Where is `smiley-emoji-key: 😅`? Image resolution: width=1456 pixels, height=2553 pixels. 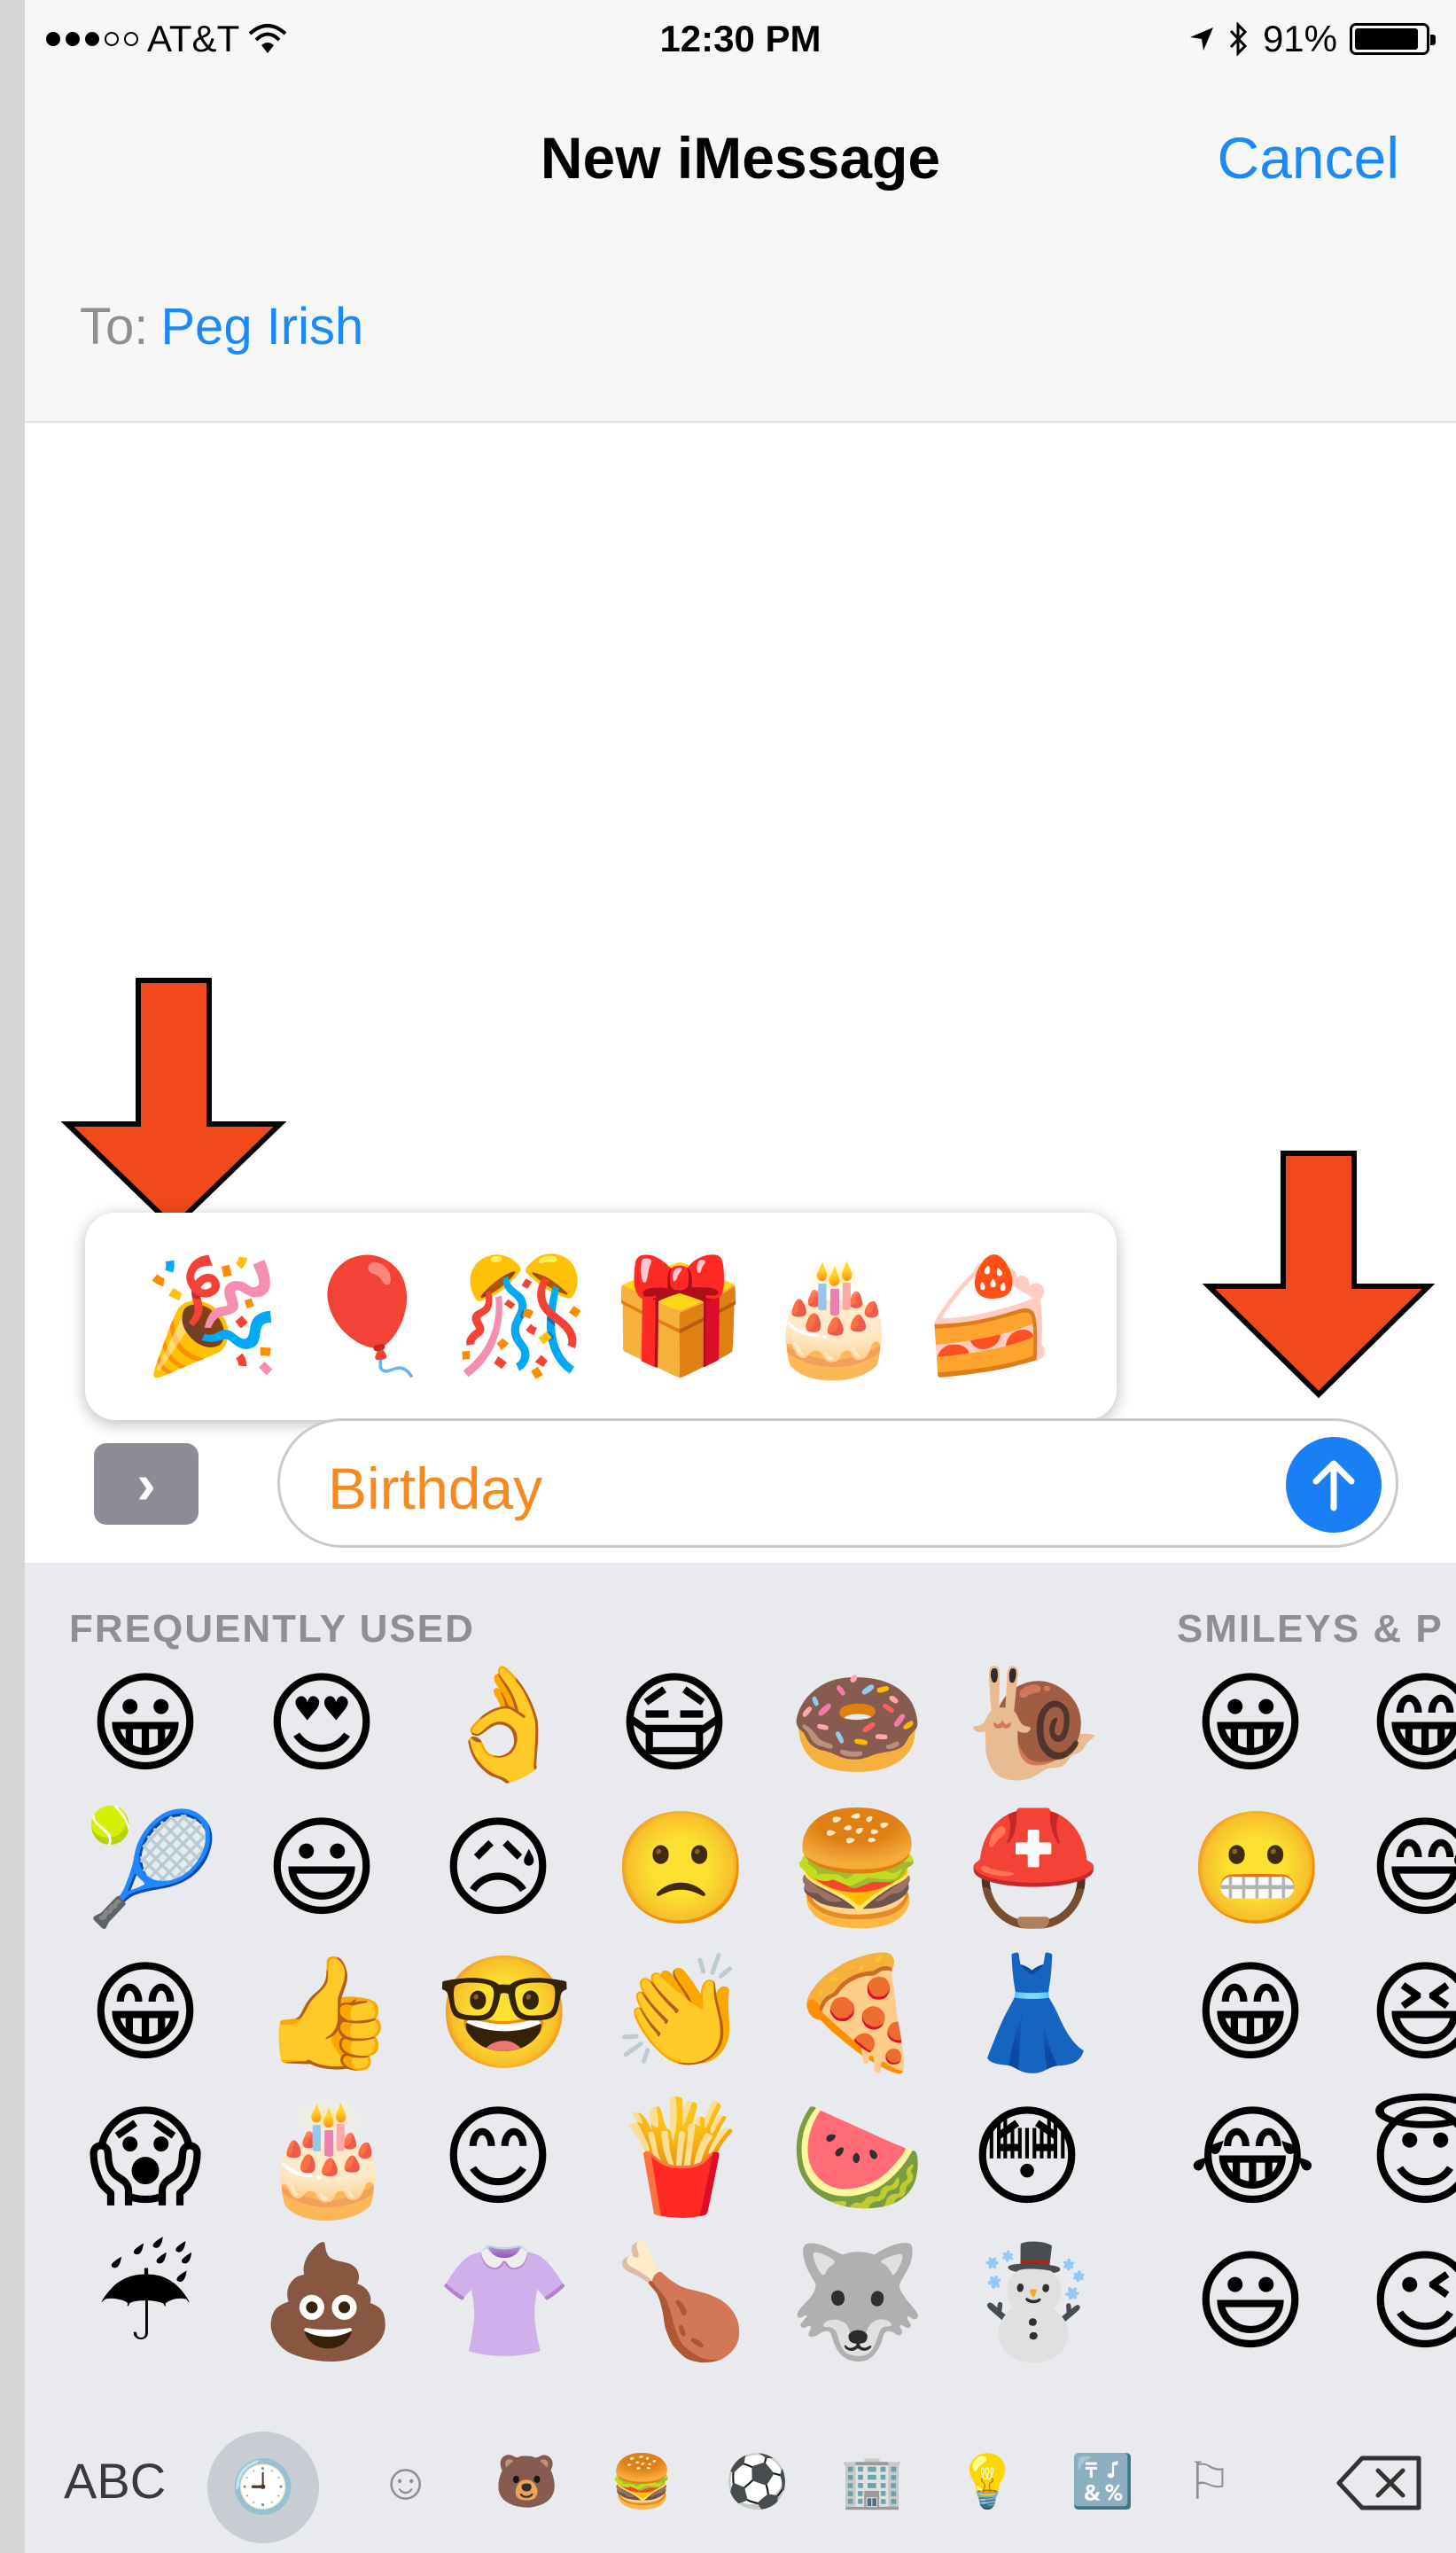 smiley-emoji-key: 😅 is located at coordinates (1409, 1869).